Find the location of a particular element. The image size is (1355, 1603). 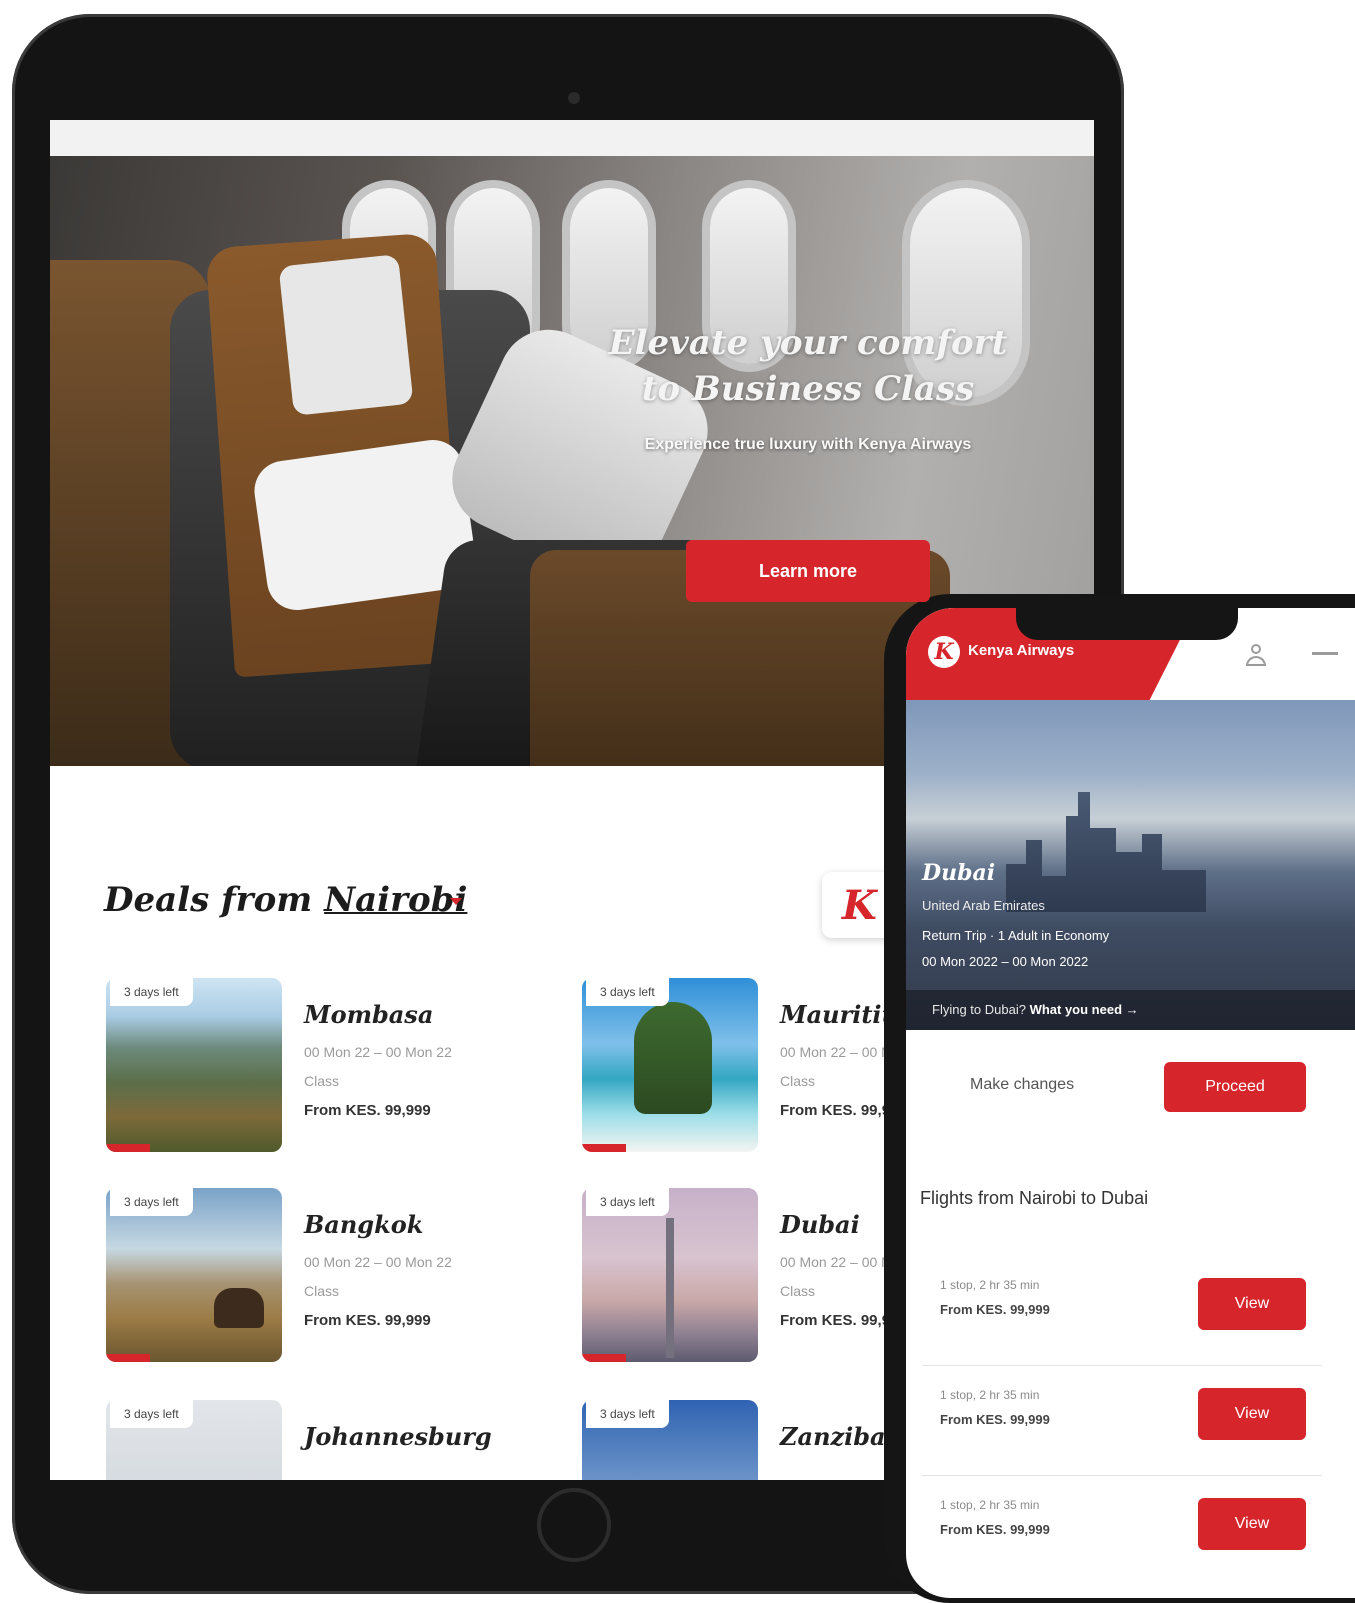

tablet-camera is located at coordinates (574, 98).